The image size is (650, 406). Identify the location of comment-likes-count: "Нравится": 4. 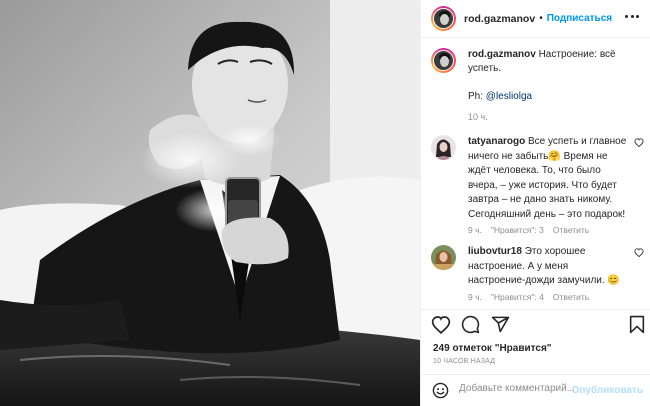
(517, 297).